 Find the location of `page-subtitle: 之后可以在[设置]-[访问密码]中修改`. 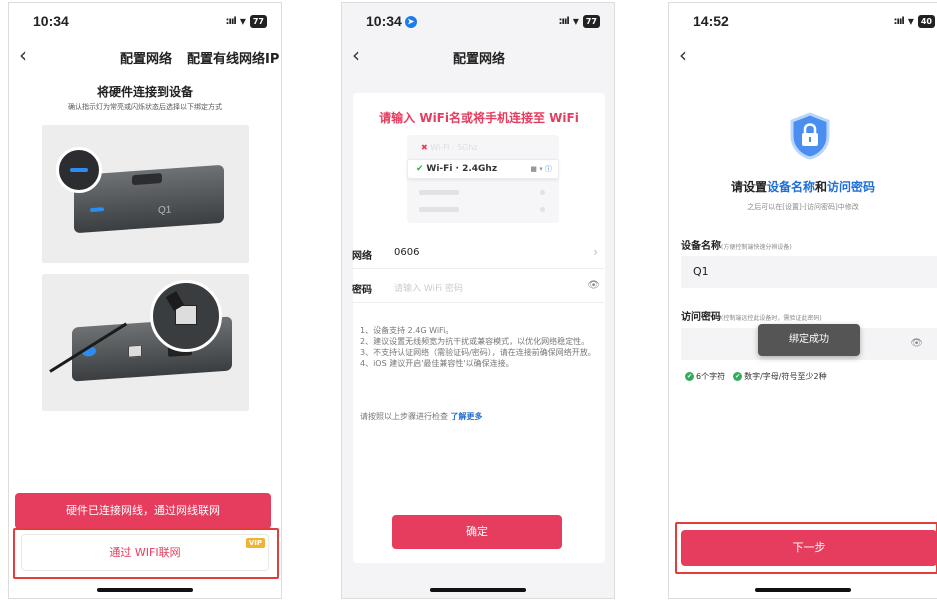

page-subtitle: 之后可以在[设置]-[访问密码]中修改 is located at coordinates (803, 207).